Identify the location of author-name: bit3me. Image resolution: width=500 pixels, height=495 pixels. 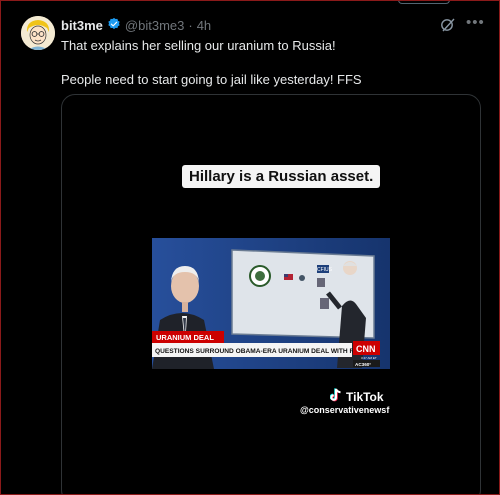
(82, 25).